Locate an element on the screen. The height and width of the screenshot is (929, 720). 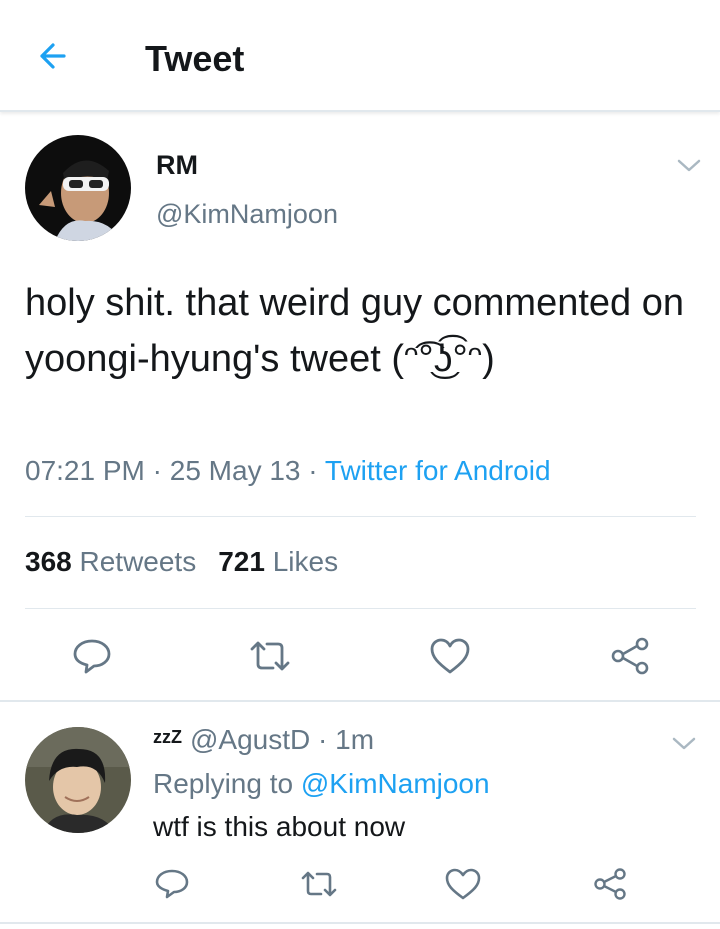
reply-share-button is located at coordinates (610, 884).